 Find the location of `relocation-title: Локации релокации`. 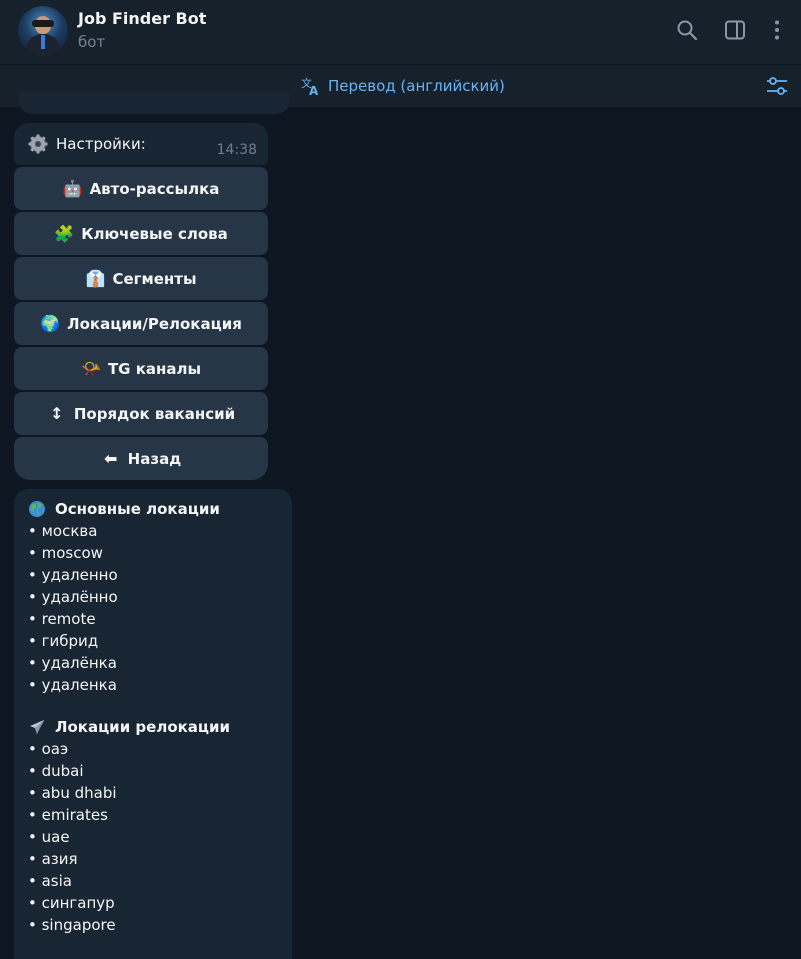

relocation-title: Локации релокации is located at coordinates (153, 727).